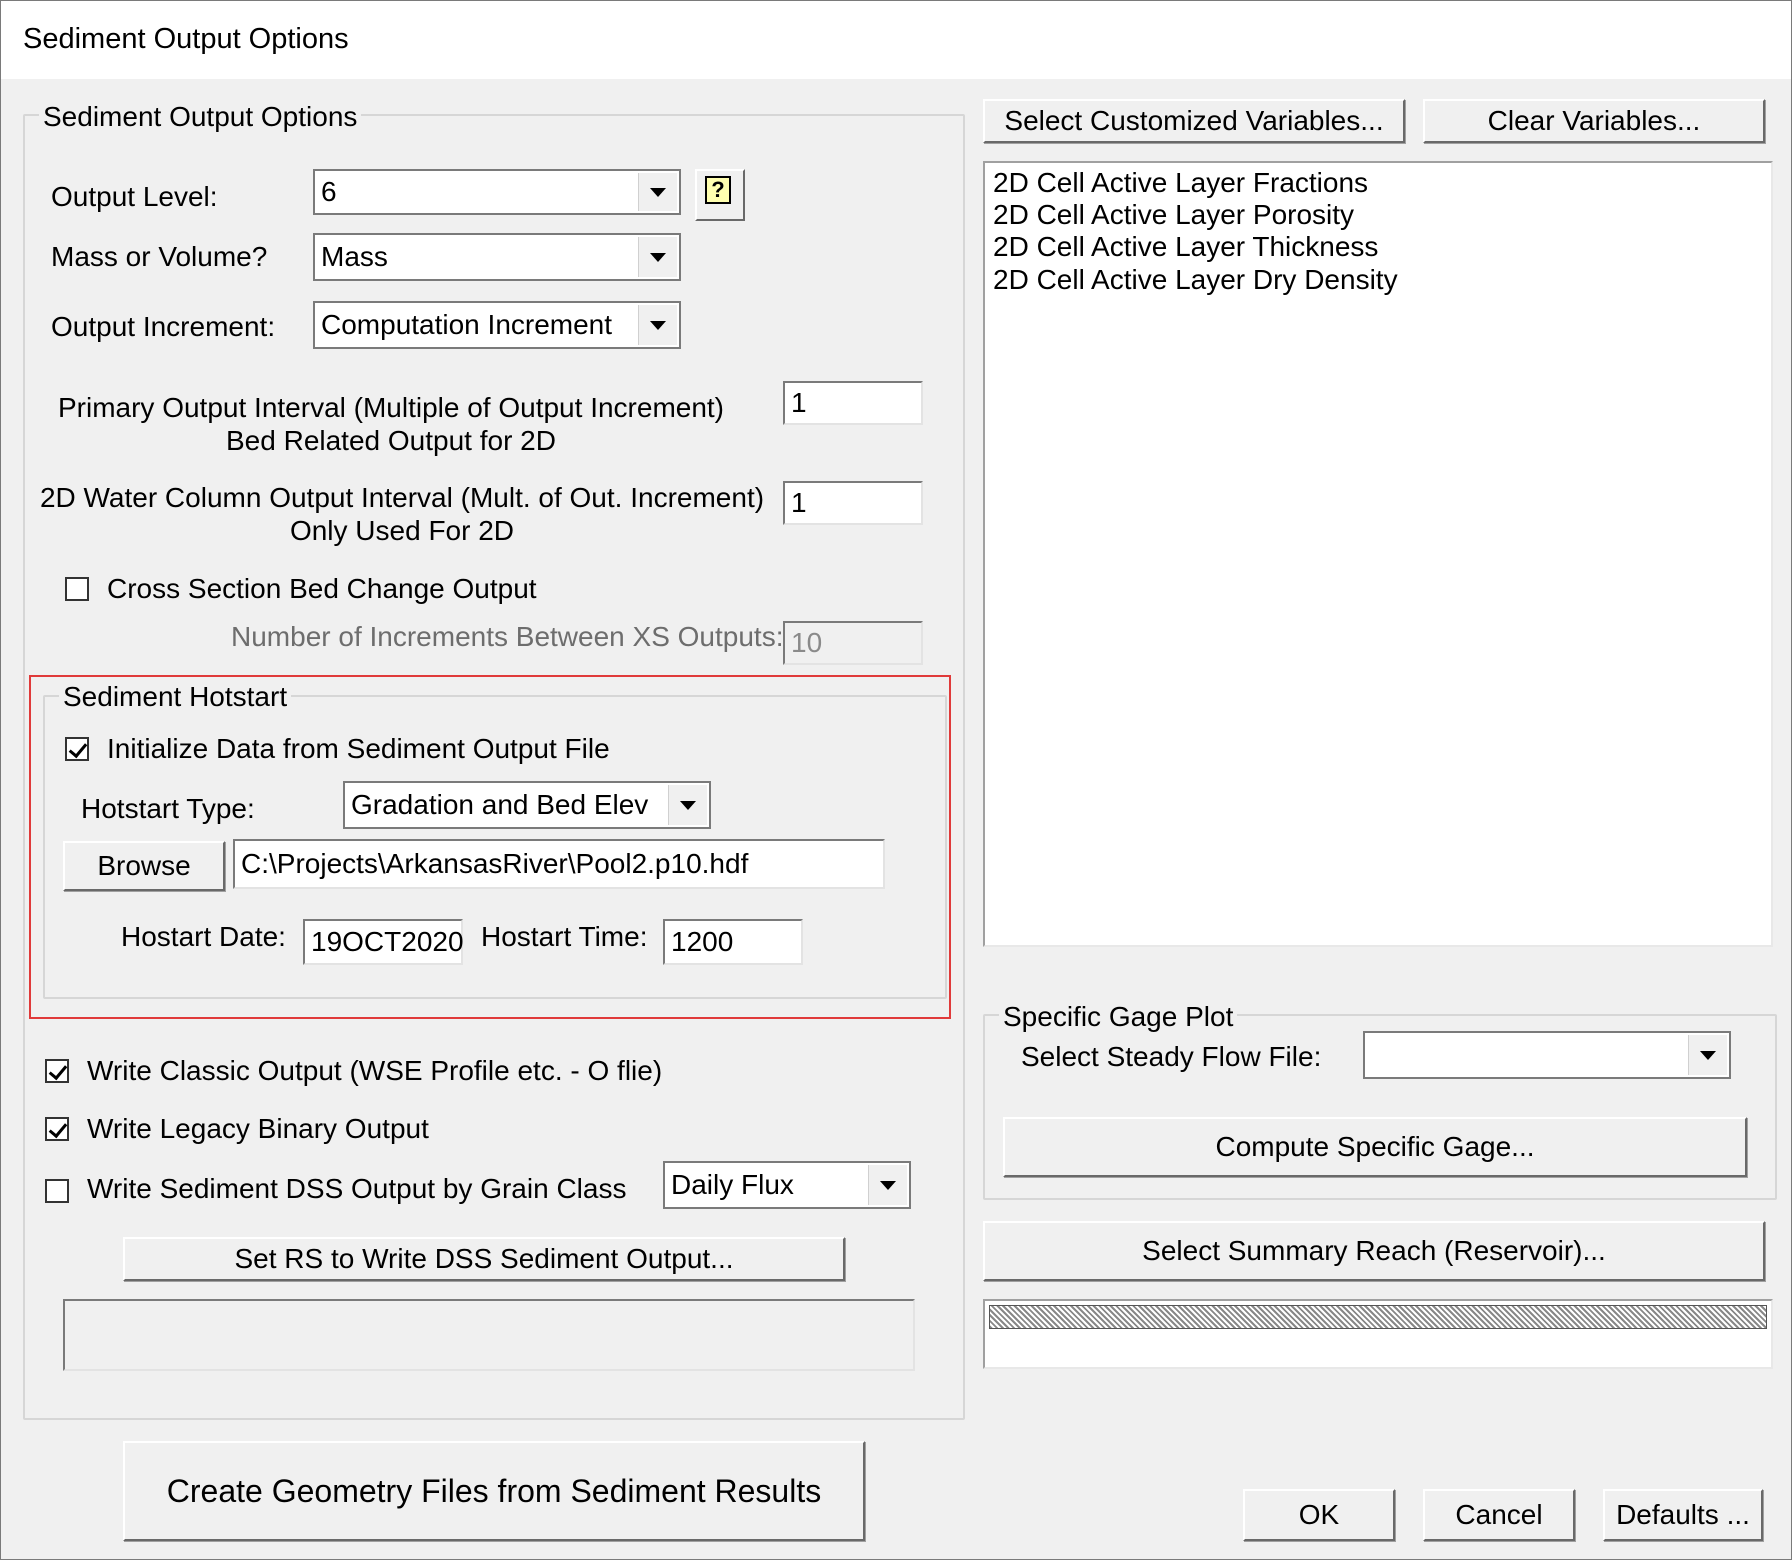 This screenshot has height=1560, width=1792. I want to click on ok-button: OK, so click(1319, 1515).